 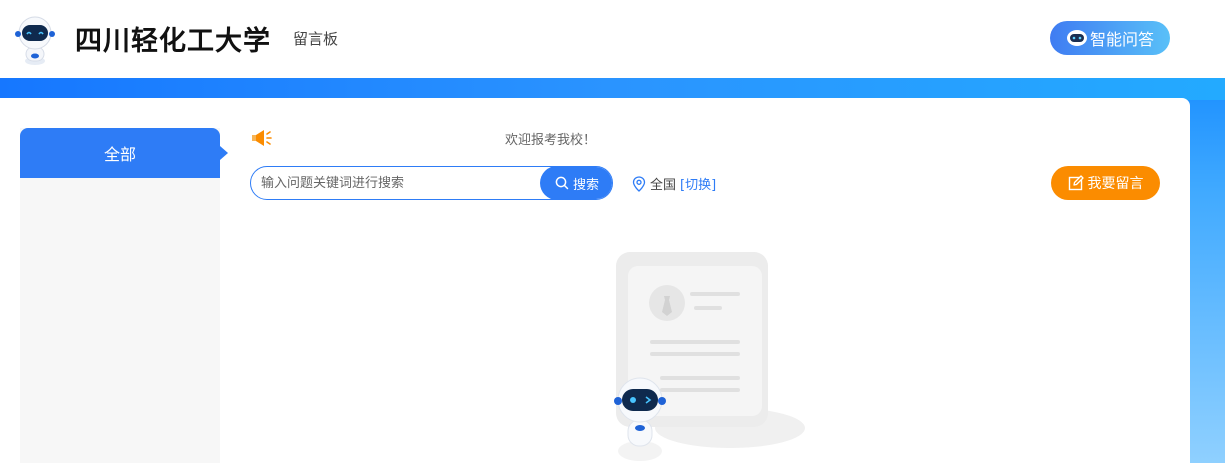 I want to click on region-current: 全国, so click(x=663, y=185).